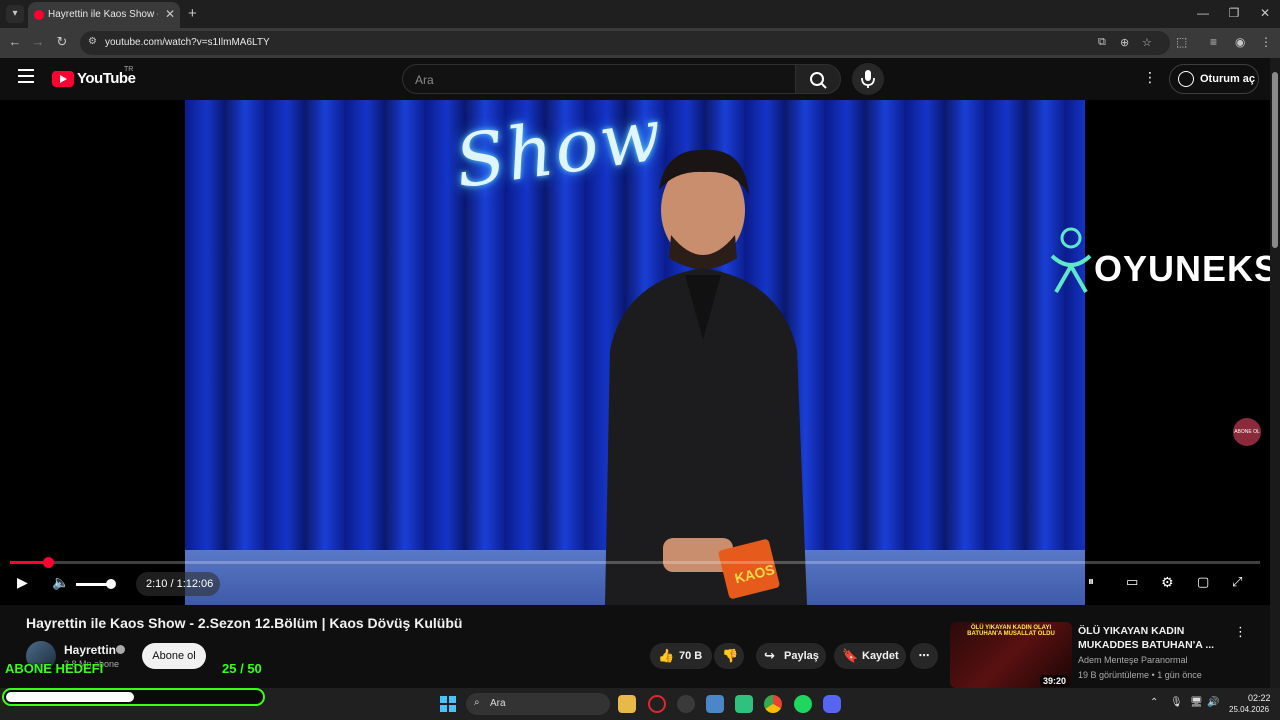  I want to click on host-figure: KAOS, so click(706, 377).